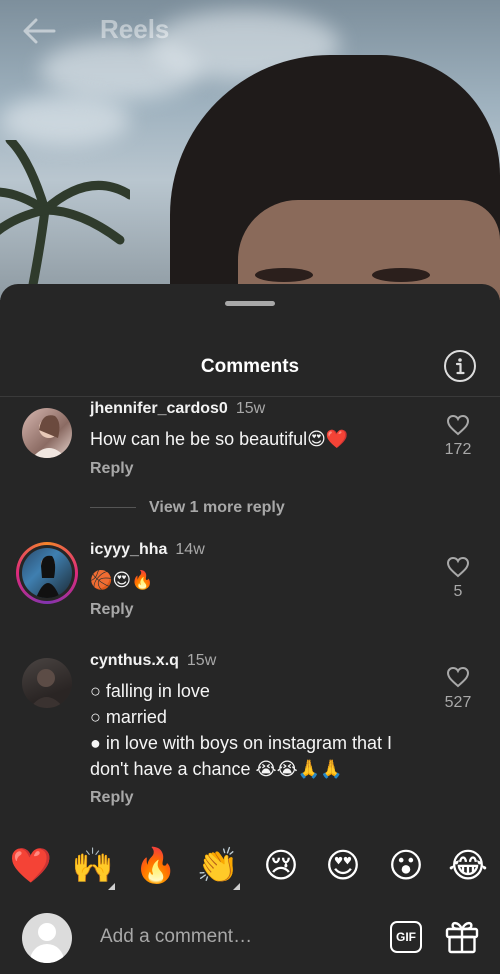 Image resolution: width=500 pixels, height=974 pixels. What do you see at coordinates (156, 866) in the screenshot?
I see `emoji-fire: 🔥` at bounding box center [156, 866].